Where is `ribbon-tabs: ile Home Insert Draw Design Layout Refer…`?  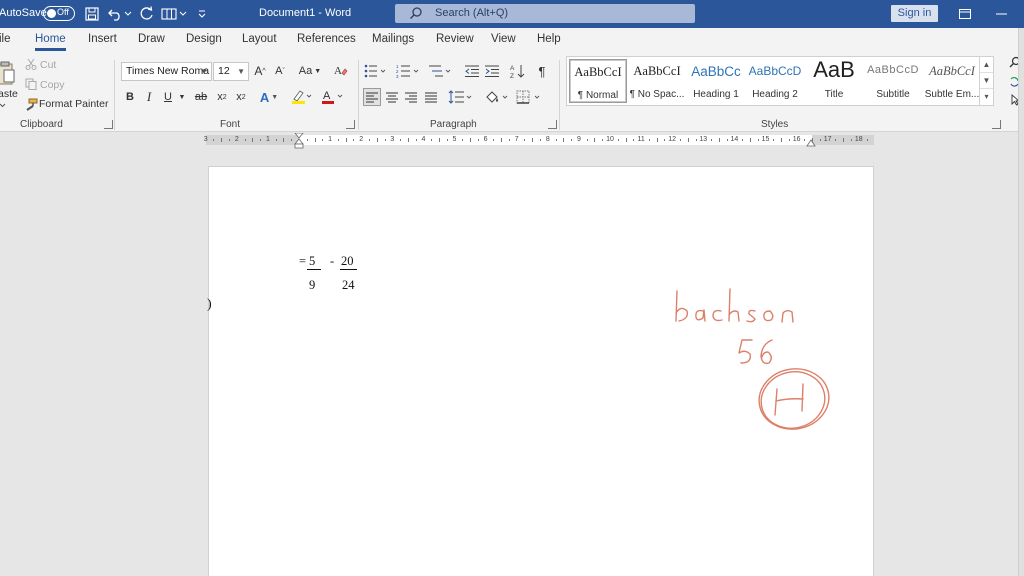 ribbon-tabs: ile Home Insert Draw Design Layout Refer… is located at coordinates (512, 41).